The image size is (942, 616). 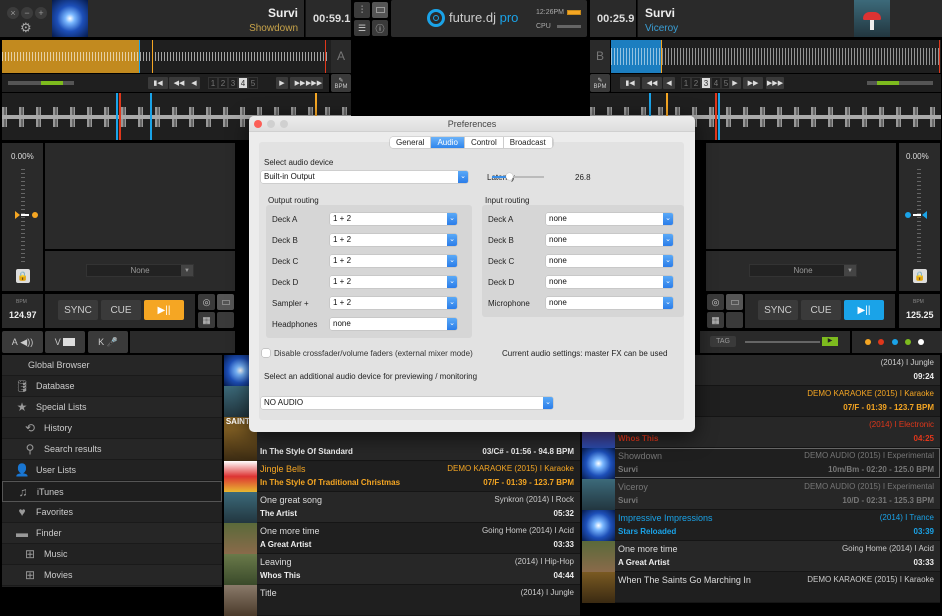 What do you see at coordinates (341, 83) in the screenshot?
I see `deck-a-bpm-tap-button: ✎ BPM` at bounding box center [341, 83].